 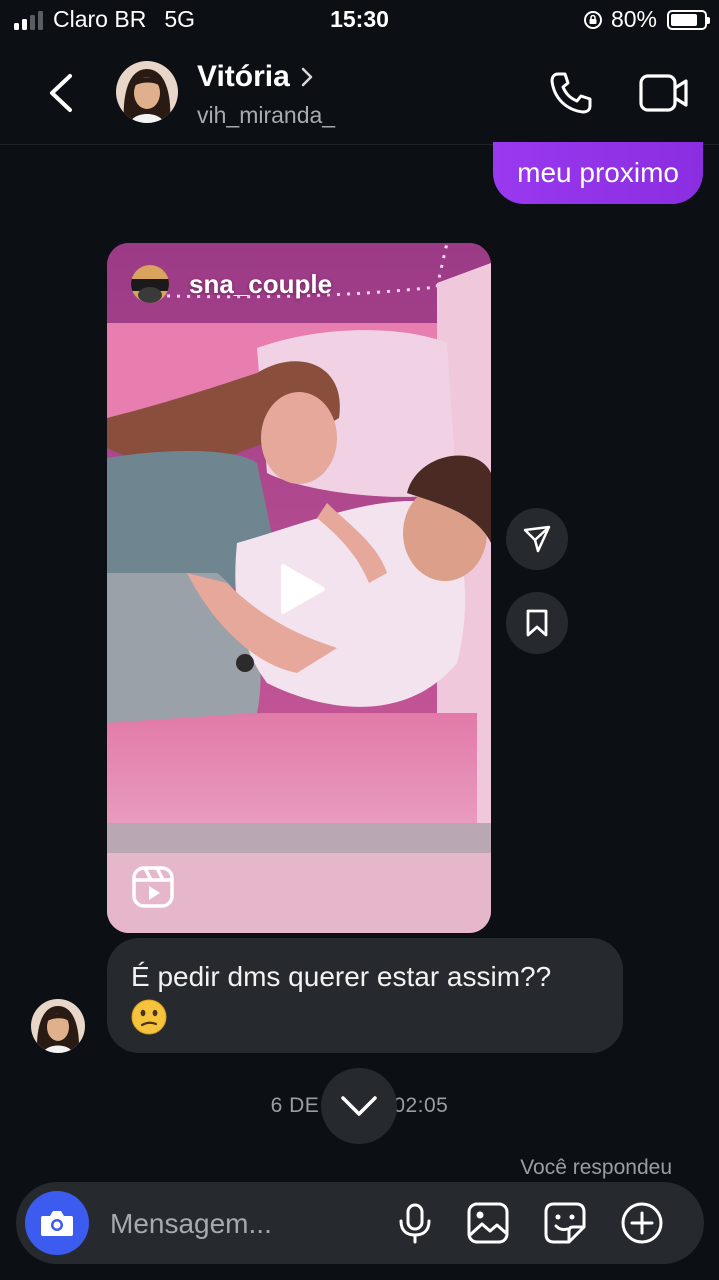 I want to click on camera-icon, so click(x=57, y=1223).